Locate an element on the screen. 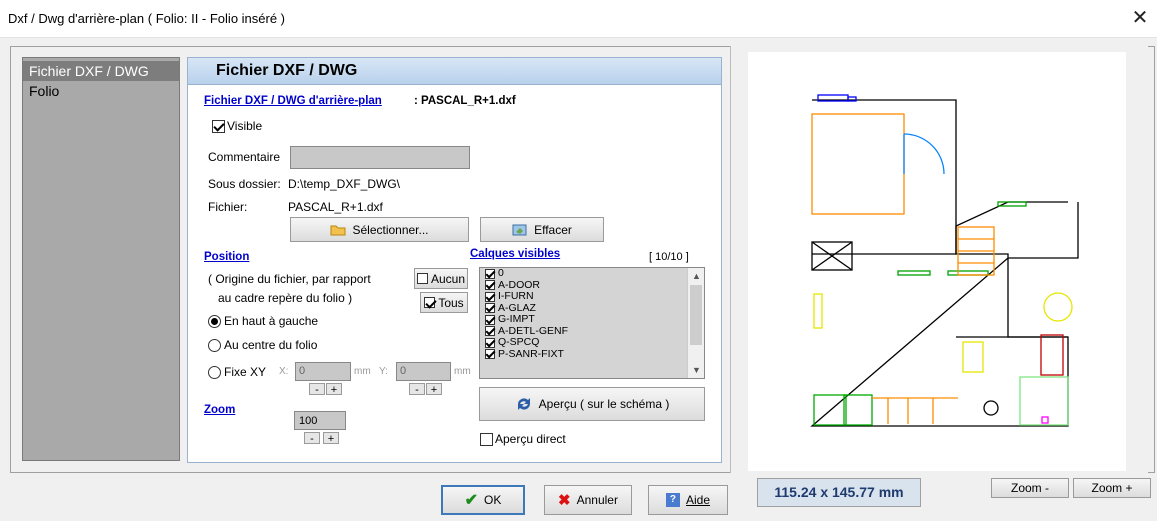 Image resolution: width=1157 pixels, height=521 pixels. help-button-label: Aide is located at coordinates (698, 500).